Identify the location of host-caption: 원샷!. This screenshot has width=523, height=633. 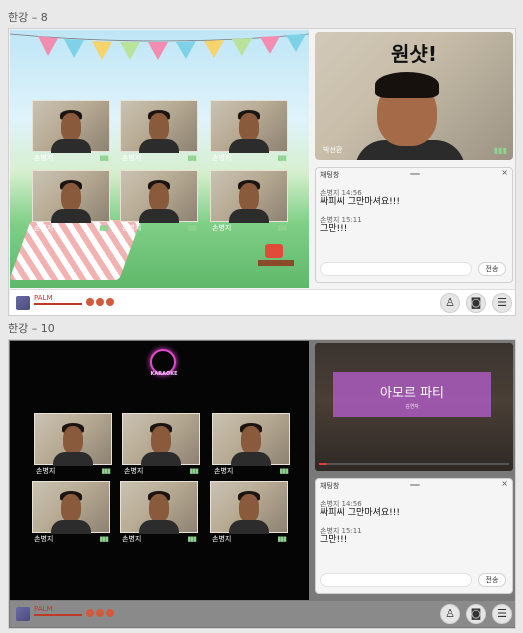
(414, 54).